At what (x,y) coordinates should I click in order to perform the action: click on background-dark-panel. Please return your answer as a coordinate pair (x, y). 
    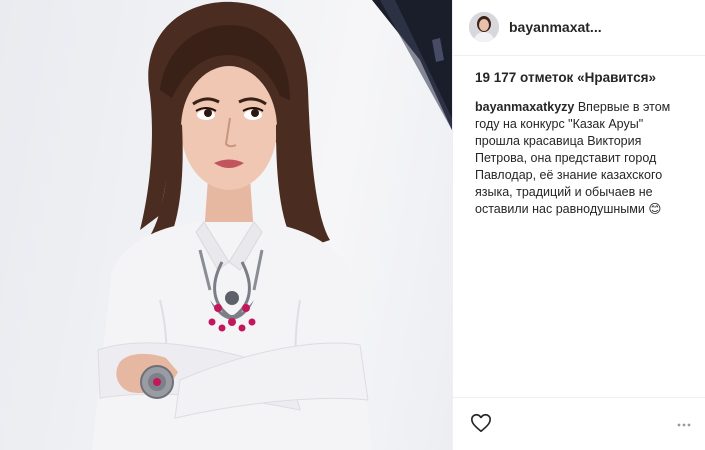
    Looking at the image, I should click on (412, 65).